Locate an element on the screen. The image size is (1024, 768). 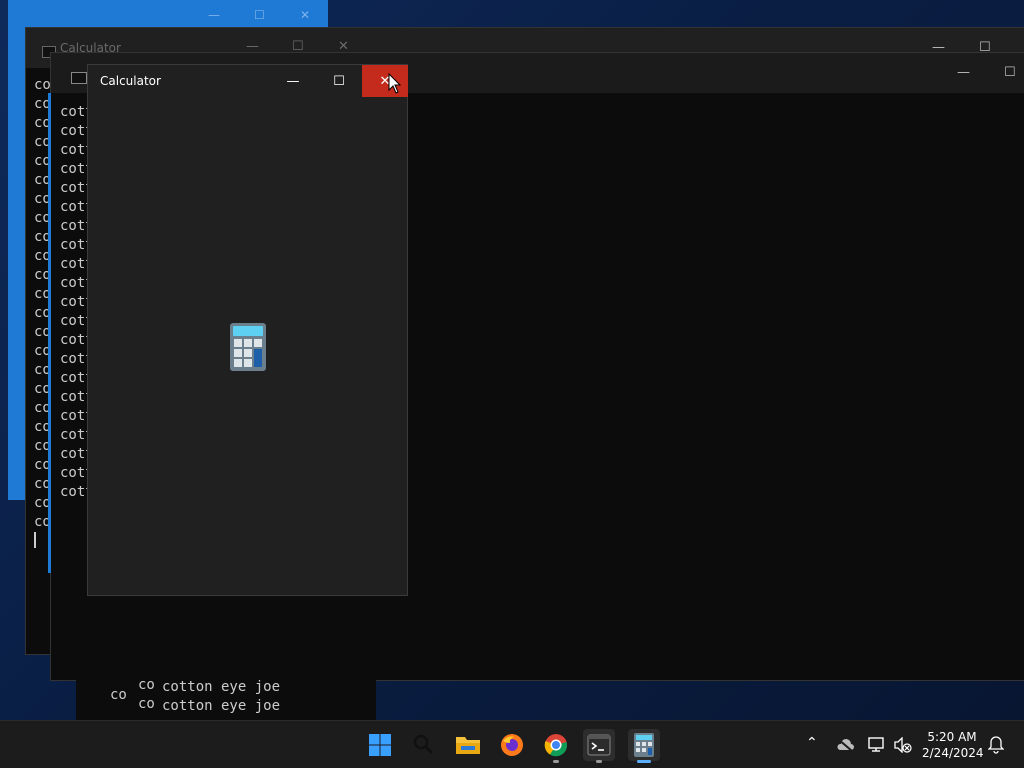
taskbar-app-calculator is located at coordinates (644, 746).